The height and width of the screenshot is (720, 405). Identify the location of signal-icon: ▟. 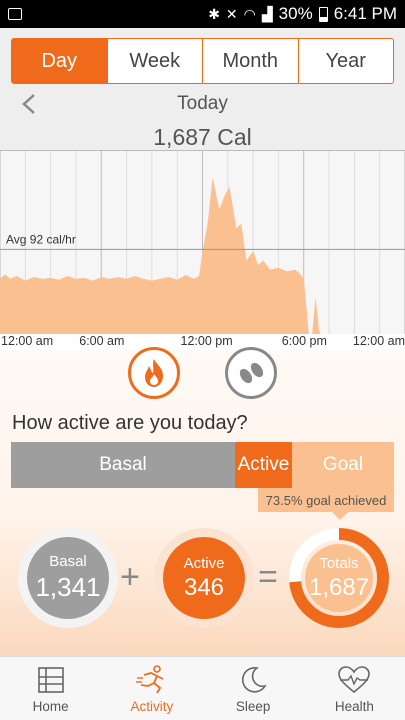
(267, 14).